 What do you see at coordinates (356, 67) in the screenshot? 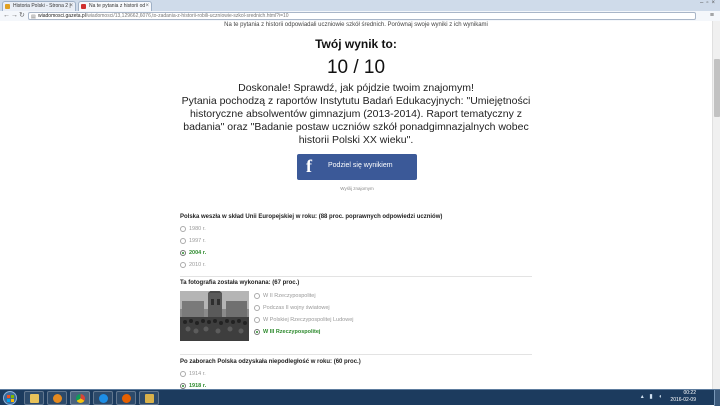
I see `score: 10 / 10` at bounding box center [356, 67].